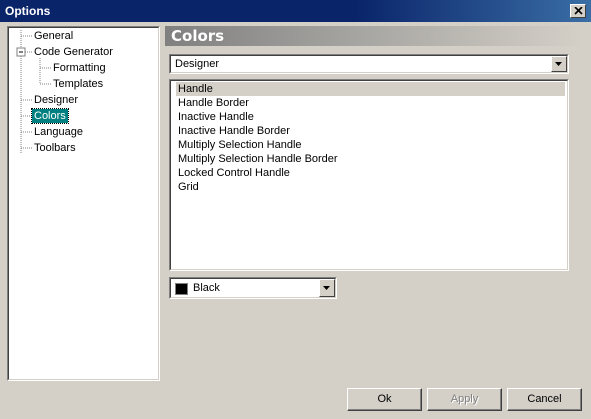 This screenshot has width=591, height=419. Describe the element at coordinates (234, 173) in the screenshot. I see `list-item: Locked Control Handle` at that location.